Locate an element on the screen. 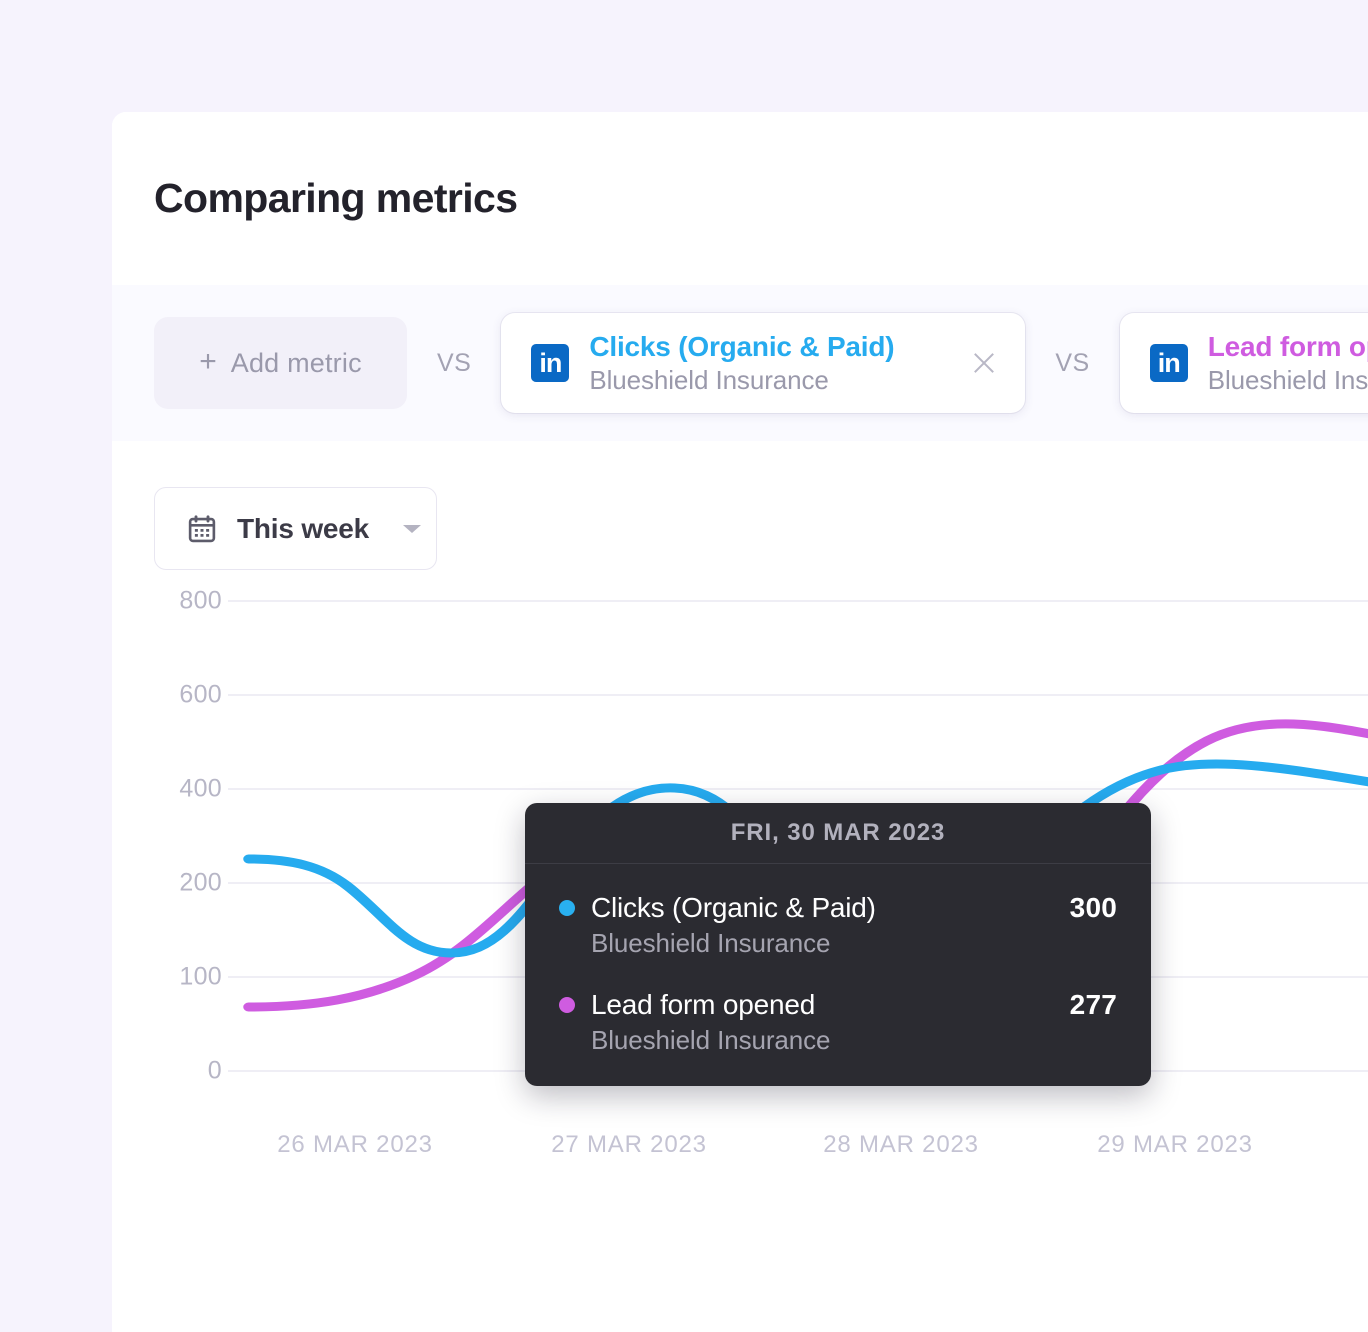  card-header: Comparing metrics is located at coordinates (740, 198).